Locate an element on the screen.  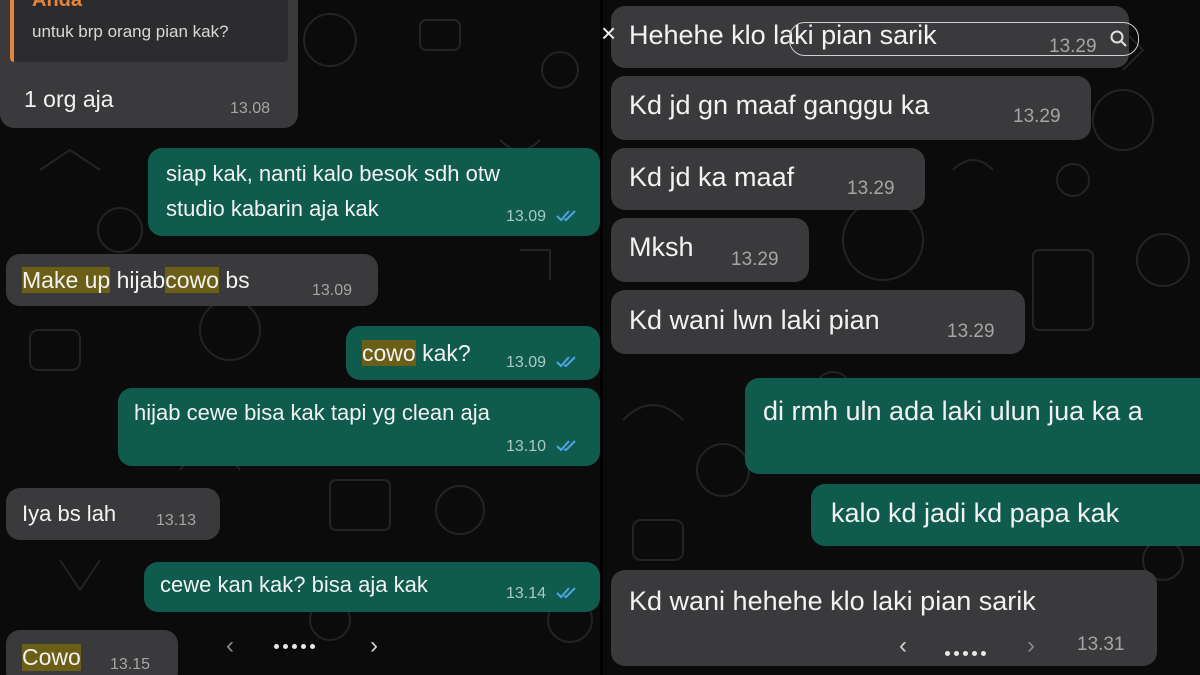
message-text: Iya bs lah is located at coordinates (69, 513).